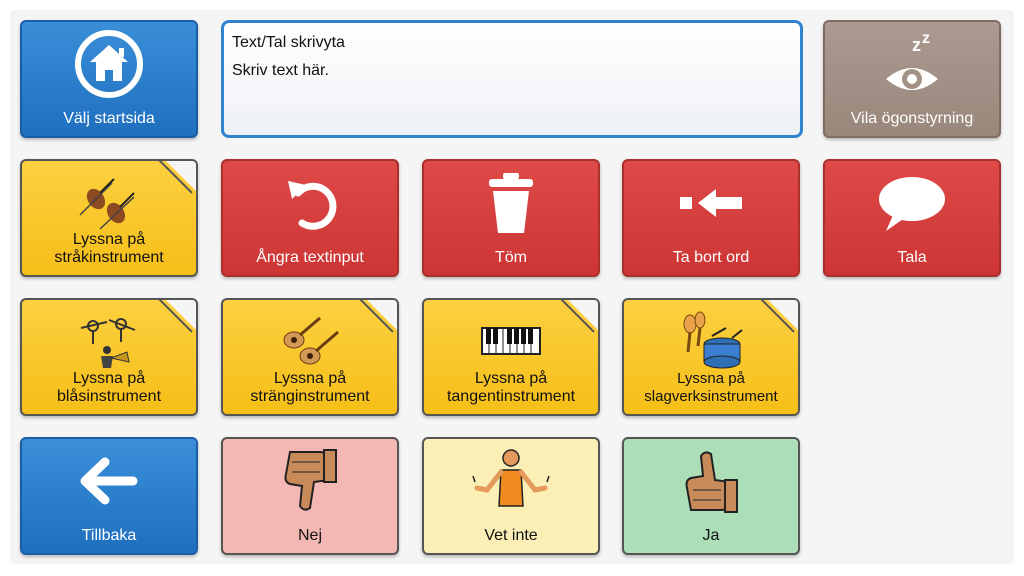 Image resolution: width=1024 pixels, height=576 pixels. I want to click on delete-word-button: Ta bort ord, so click(711, 218).